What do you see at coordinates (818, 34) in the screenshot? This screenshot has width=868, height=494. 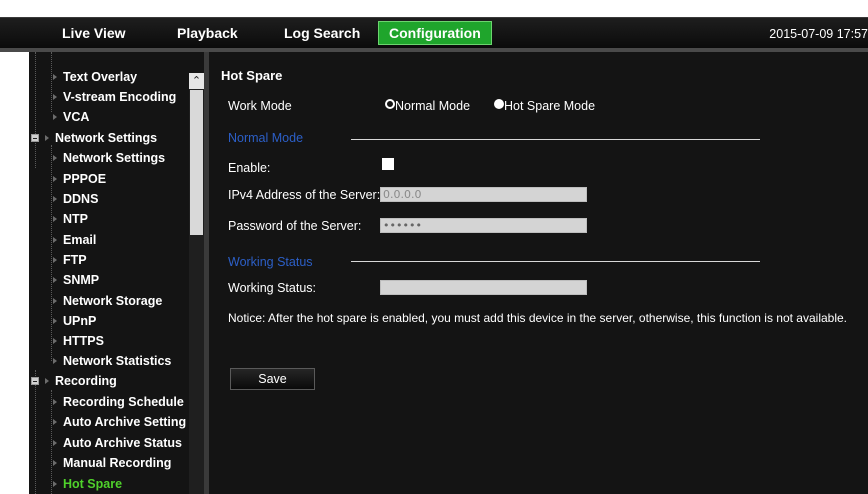 I see `datetime-display: 2015-07-09 17:57` at bounding box center [818, 34].